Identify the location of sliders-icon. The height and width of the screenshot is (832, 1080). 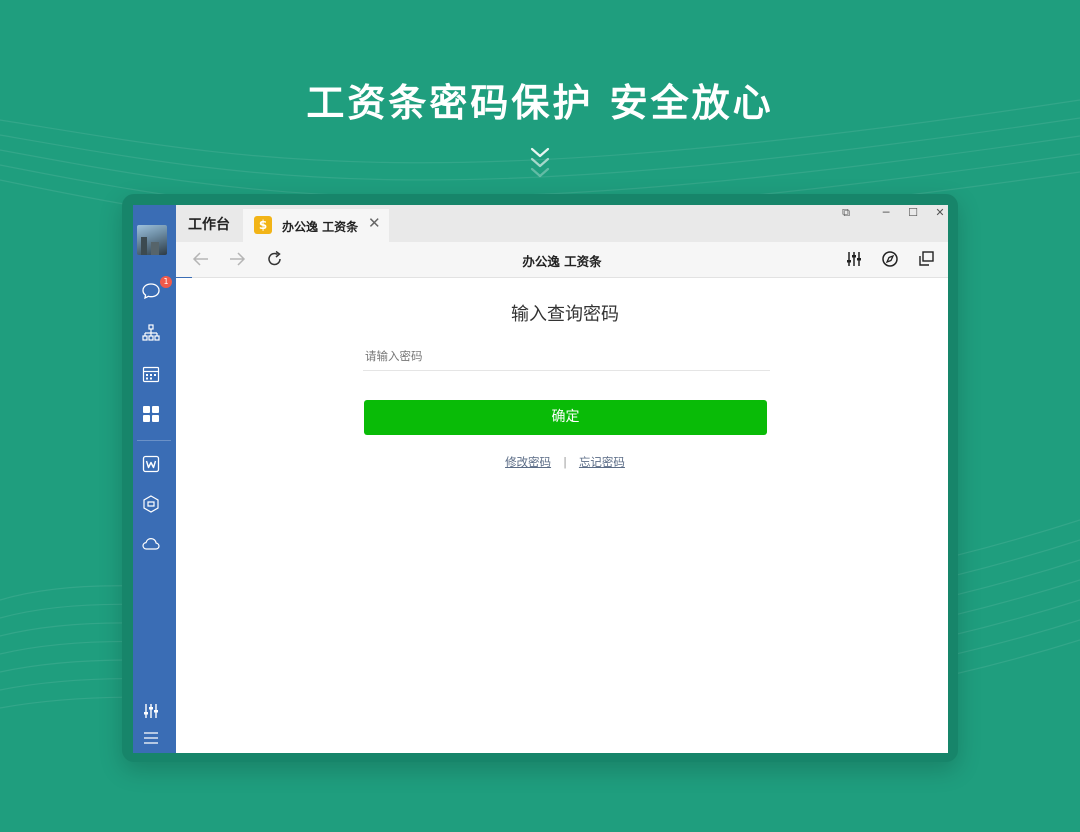
(854, 259).